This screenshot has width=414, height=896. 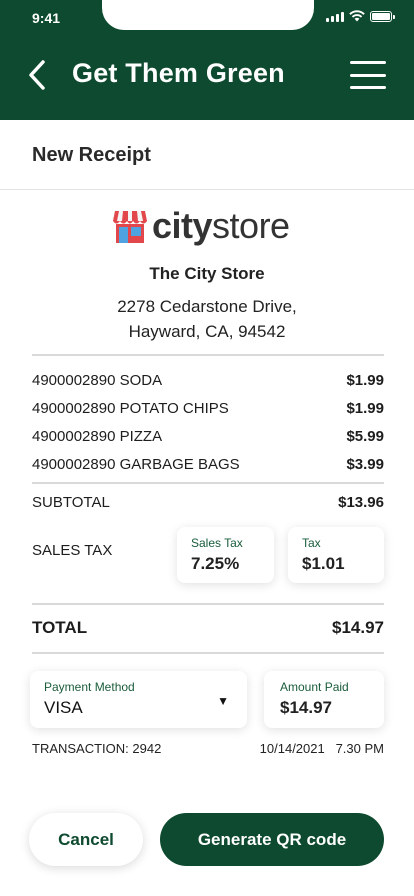 I want to click on amount-paid-label: Amount Paid, so click(x=314, y=687).